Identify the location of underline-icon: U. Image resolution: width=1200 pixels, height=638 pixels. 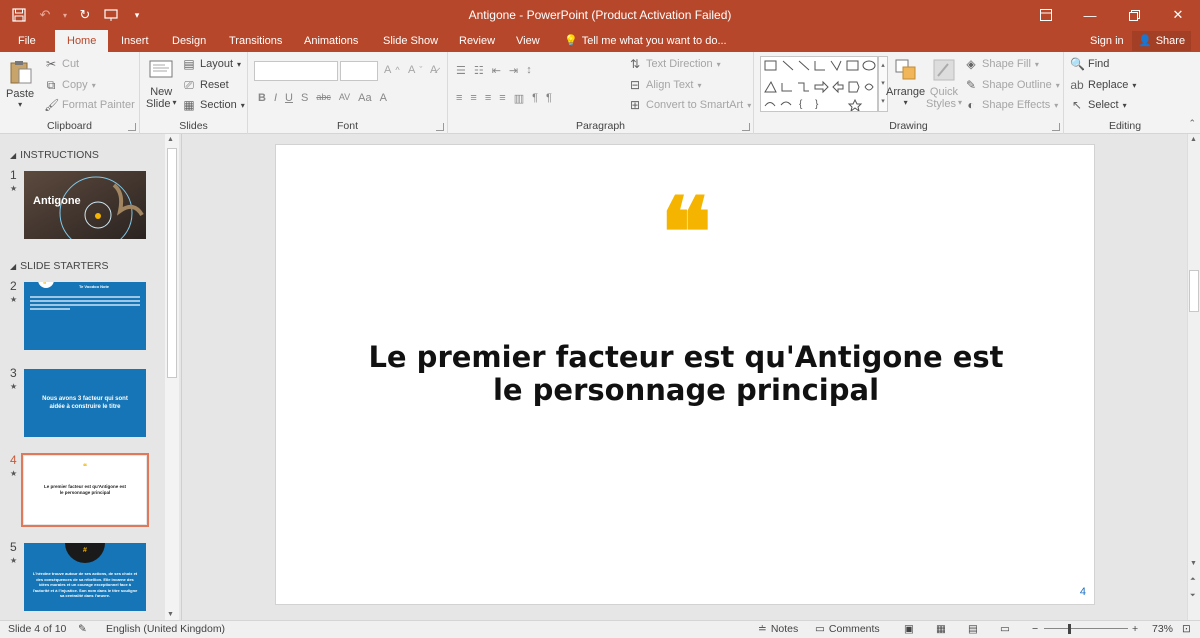
(289, 98).